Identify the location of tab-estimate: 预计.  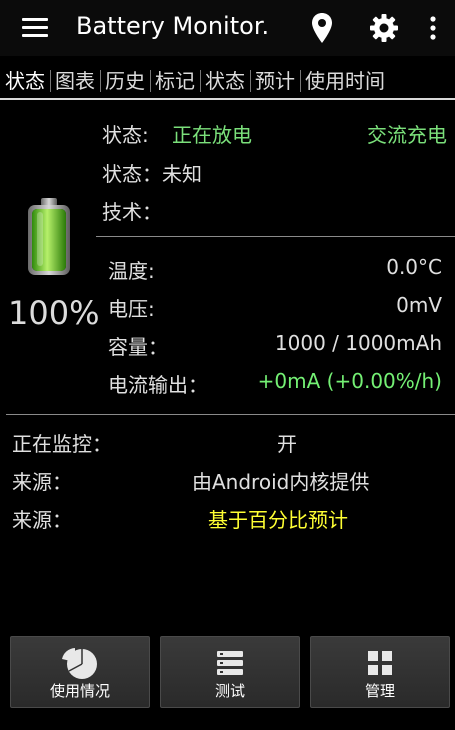
(275, 81).